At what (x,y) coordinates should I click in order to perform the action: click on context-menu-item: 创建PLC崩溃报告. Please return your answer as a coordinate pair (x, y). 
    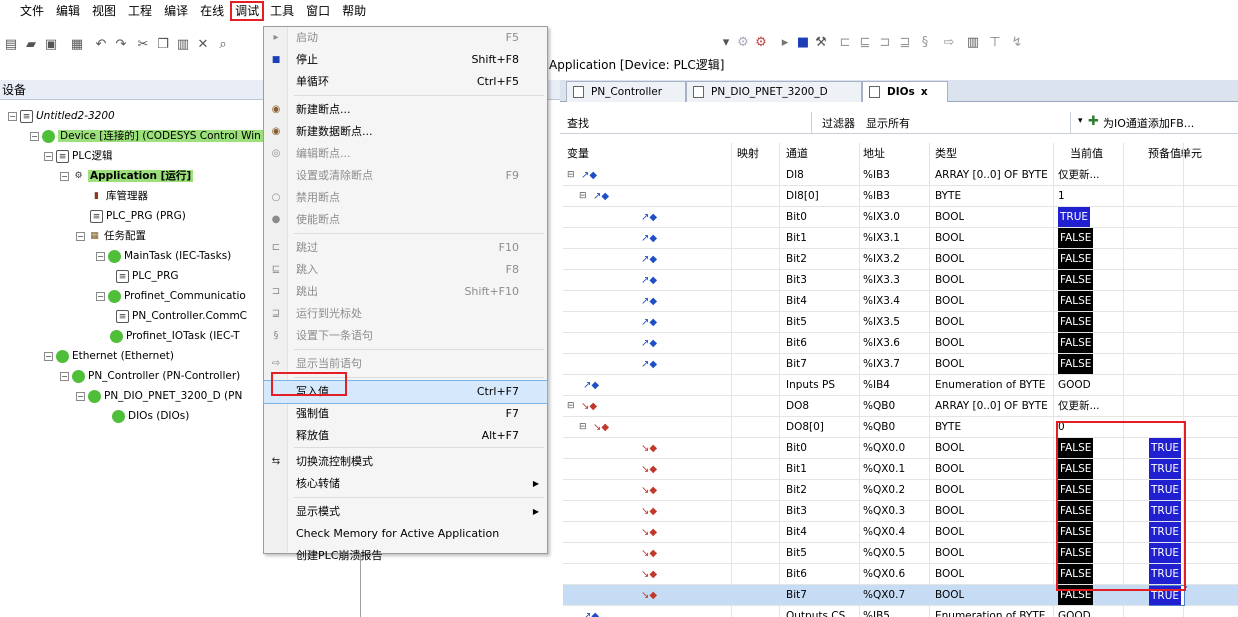
    Looking at the image, I should click on (405, 556).